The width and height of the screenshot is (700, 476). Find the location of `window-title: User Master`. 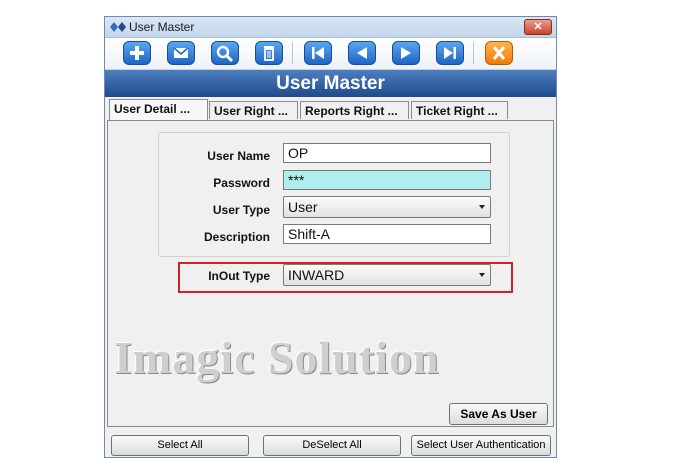

window-title: User Master is located at coordinates (162, 27).